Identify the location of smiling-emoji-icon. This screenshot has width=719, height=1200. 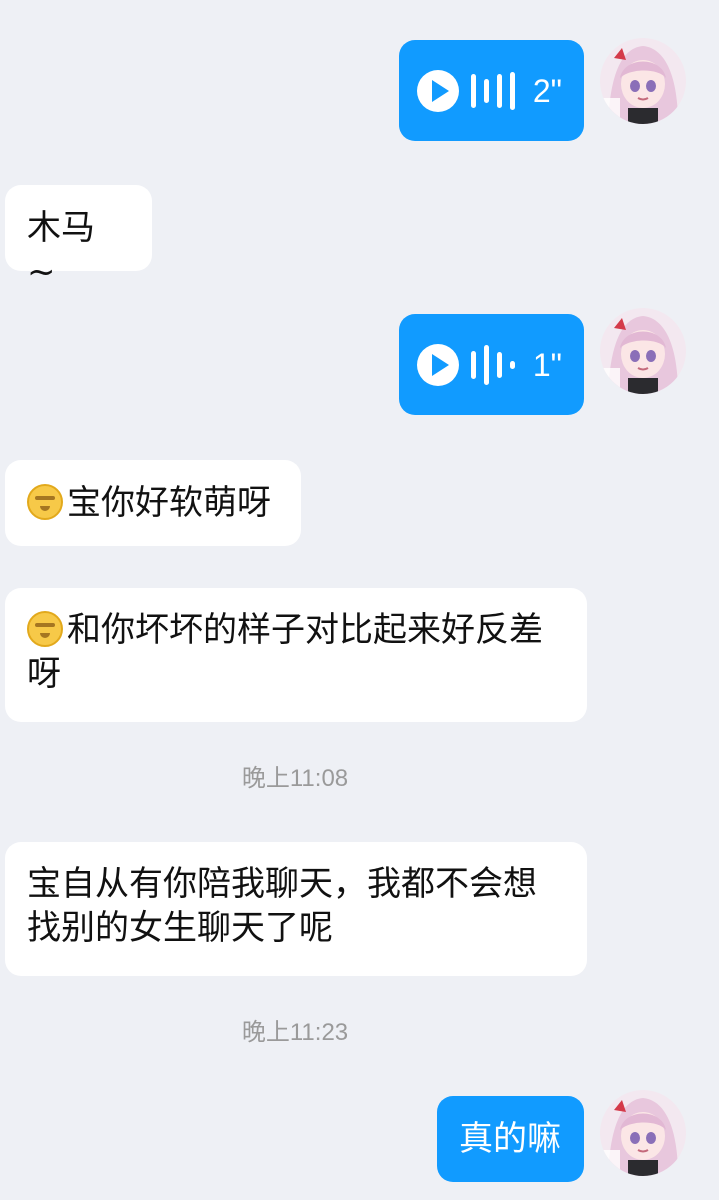
(45, 502).